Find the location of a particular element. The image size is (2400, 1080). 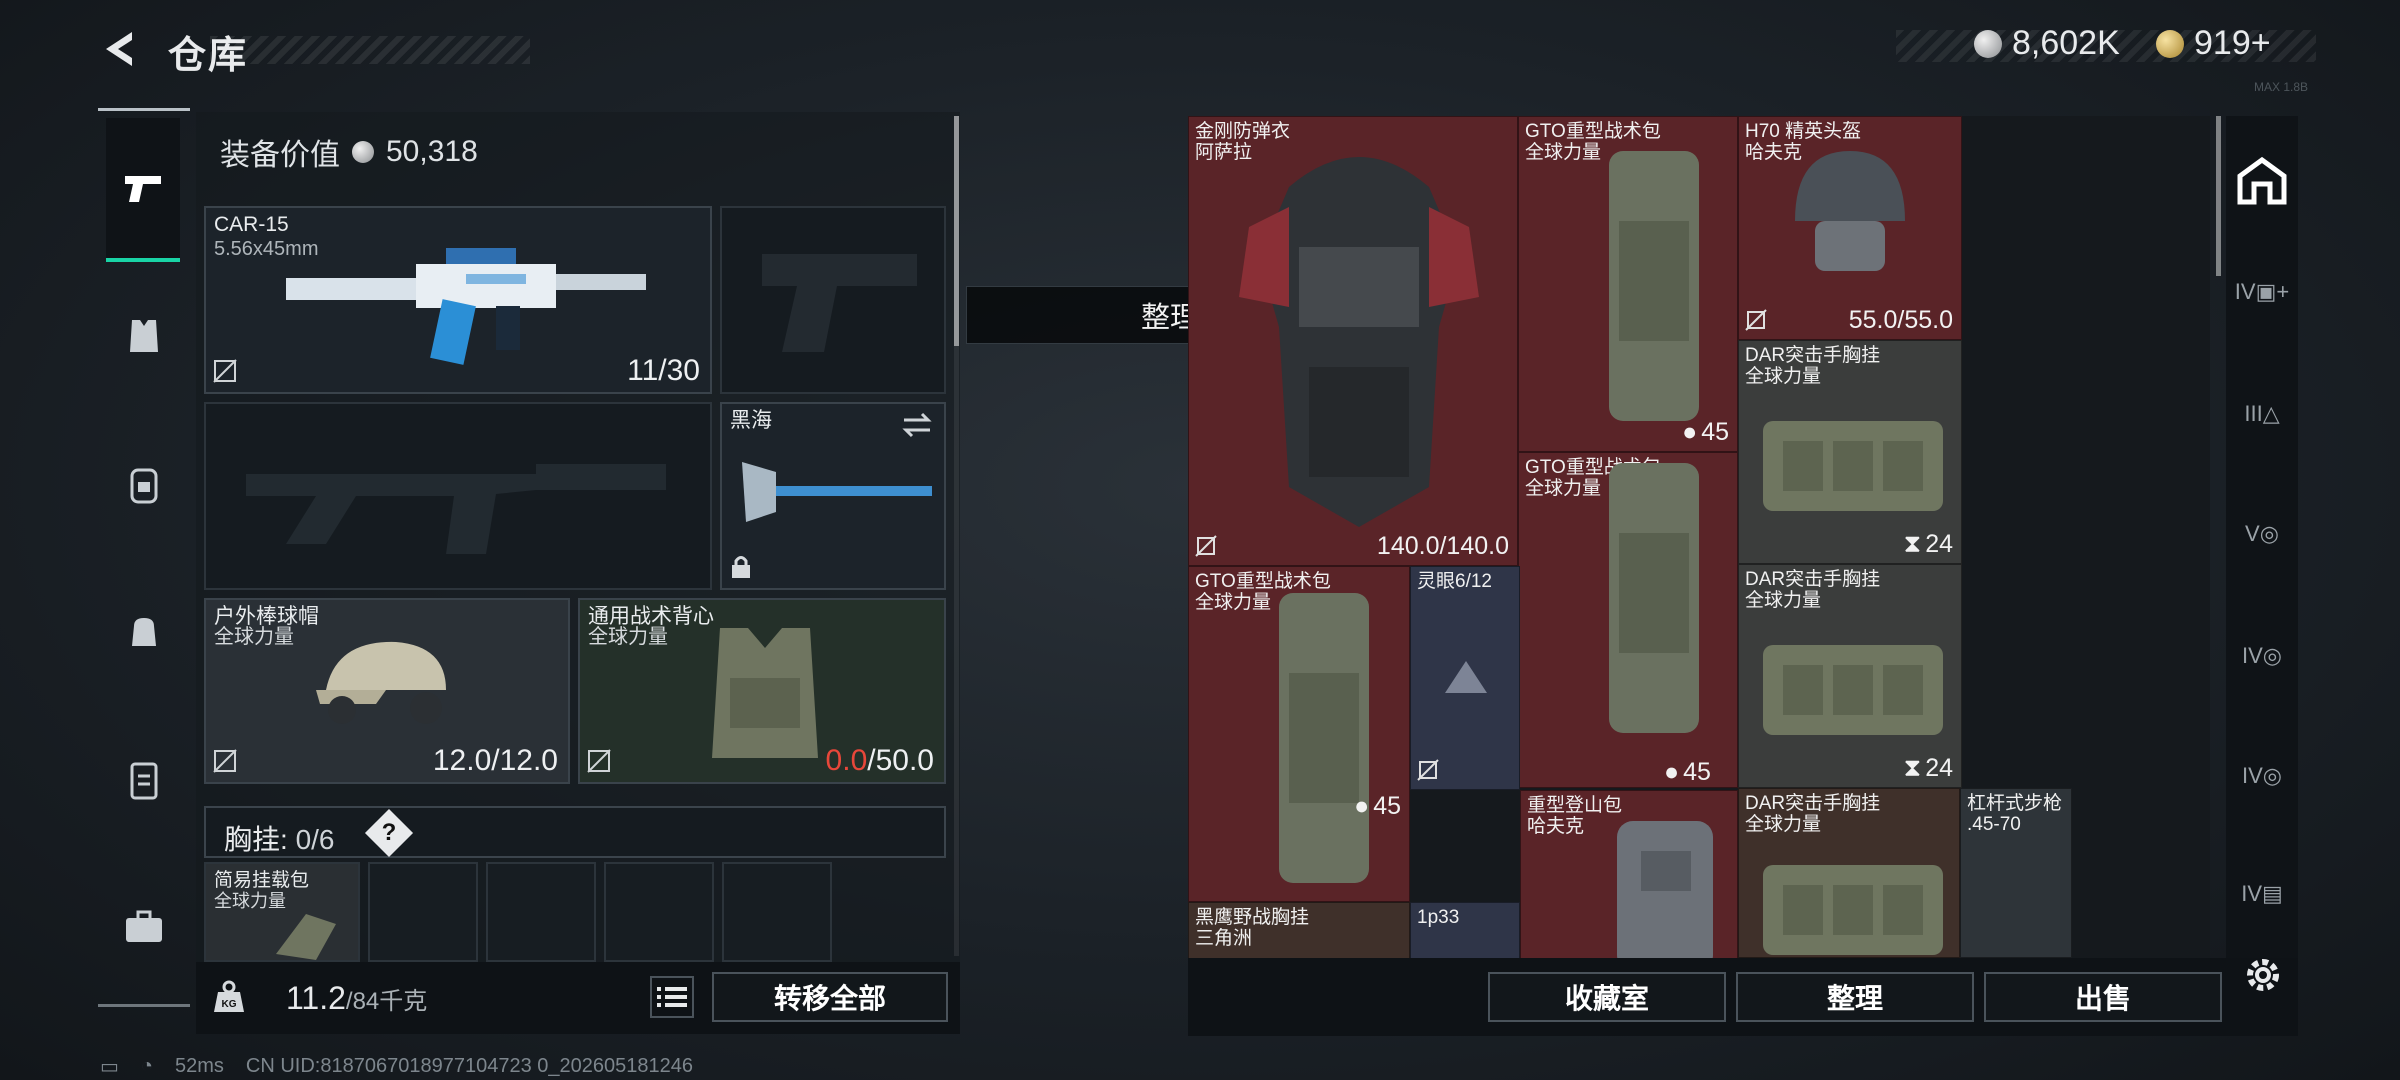

rail-label: III is located at coordinates (2253, 413).